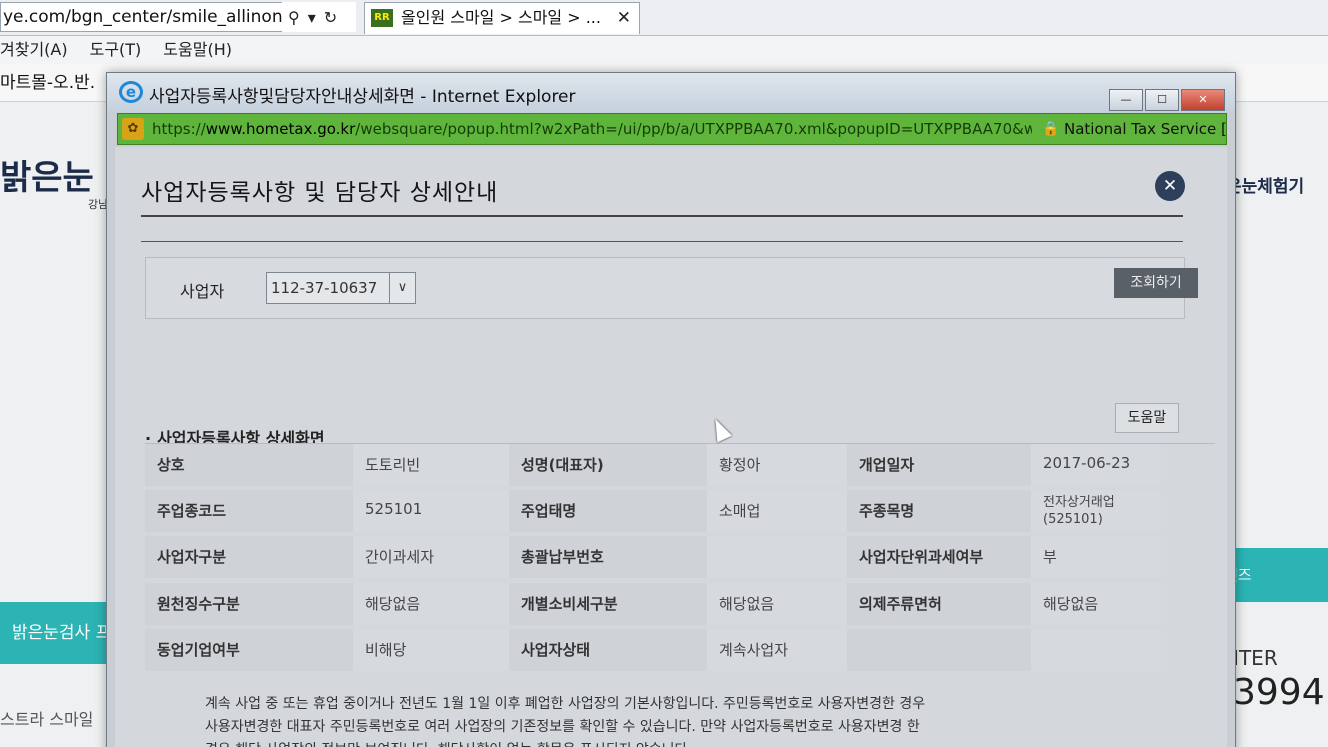  What do you see at coordinates (1265, 184) in the screenshot?
I see `background-right-nav: 은눈체험기` at bounding box center [1265, 184].